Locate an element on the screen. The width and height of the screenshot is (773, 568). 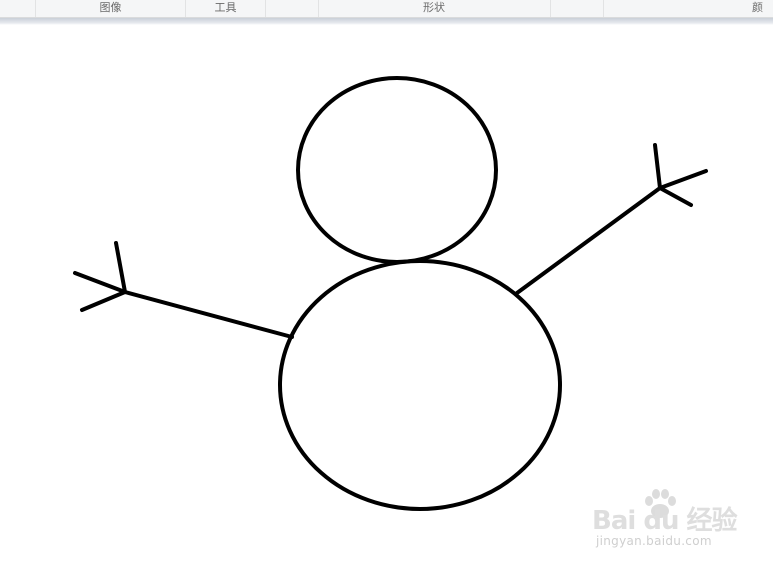
group-label-shapes: 形状 is located at coordinates (434, 7).